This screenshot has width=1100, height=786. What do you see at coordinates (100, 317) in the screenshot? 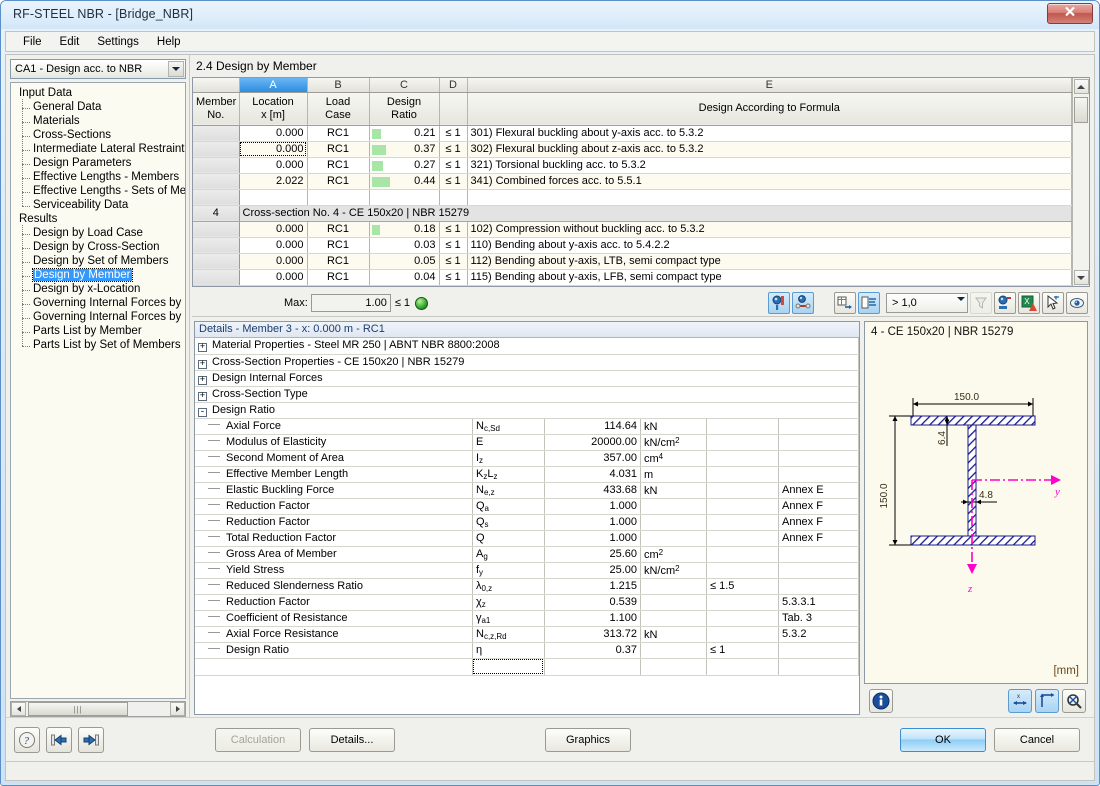
I see `tree-item-governing-forces-by-set: Governing Internal Forces by S` at bounding box center [100, 317].